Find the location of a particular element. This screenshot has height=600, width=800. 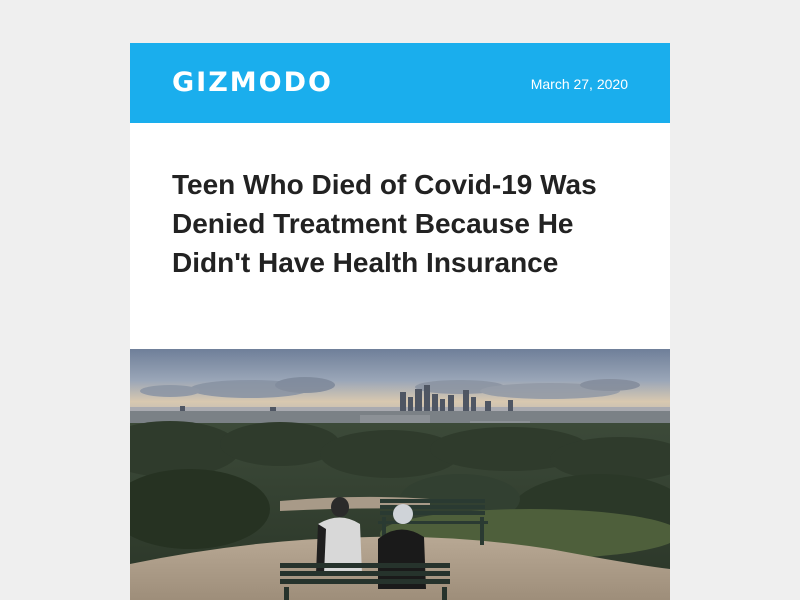

publish-date: March 27, 2020 is located at coordinates (579, 84).